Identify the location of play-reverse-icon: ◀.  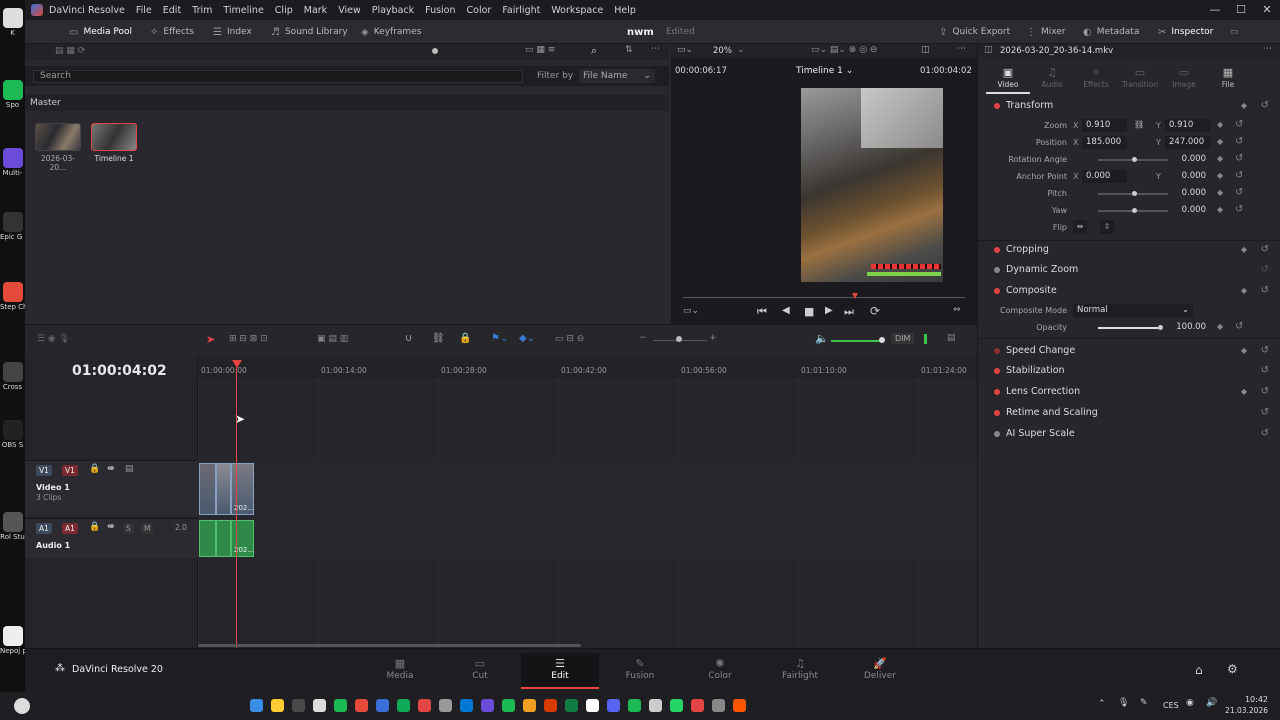
(786, 310).